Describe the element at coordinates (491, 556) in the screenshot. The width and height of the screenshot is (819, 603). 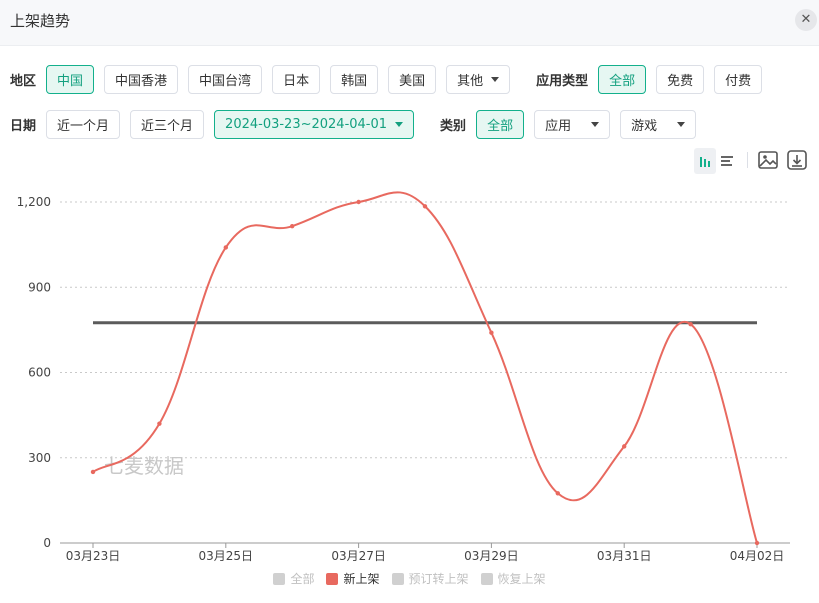
I see `x-tick-label: 03月29日` at that location.